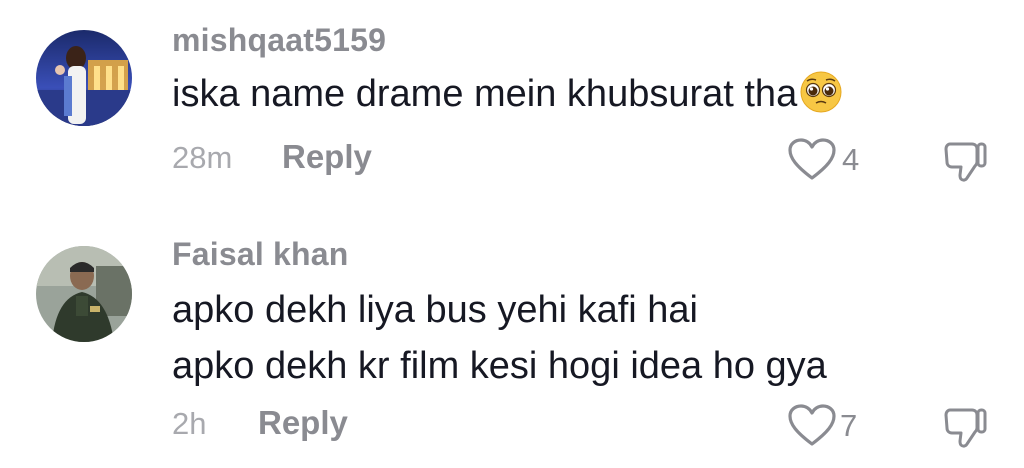 This screenshot has height=468, width=1024. Describe the element at coordinates (851, 159) in the screenshot. I see `like-count: 4` at that location.